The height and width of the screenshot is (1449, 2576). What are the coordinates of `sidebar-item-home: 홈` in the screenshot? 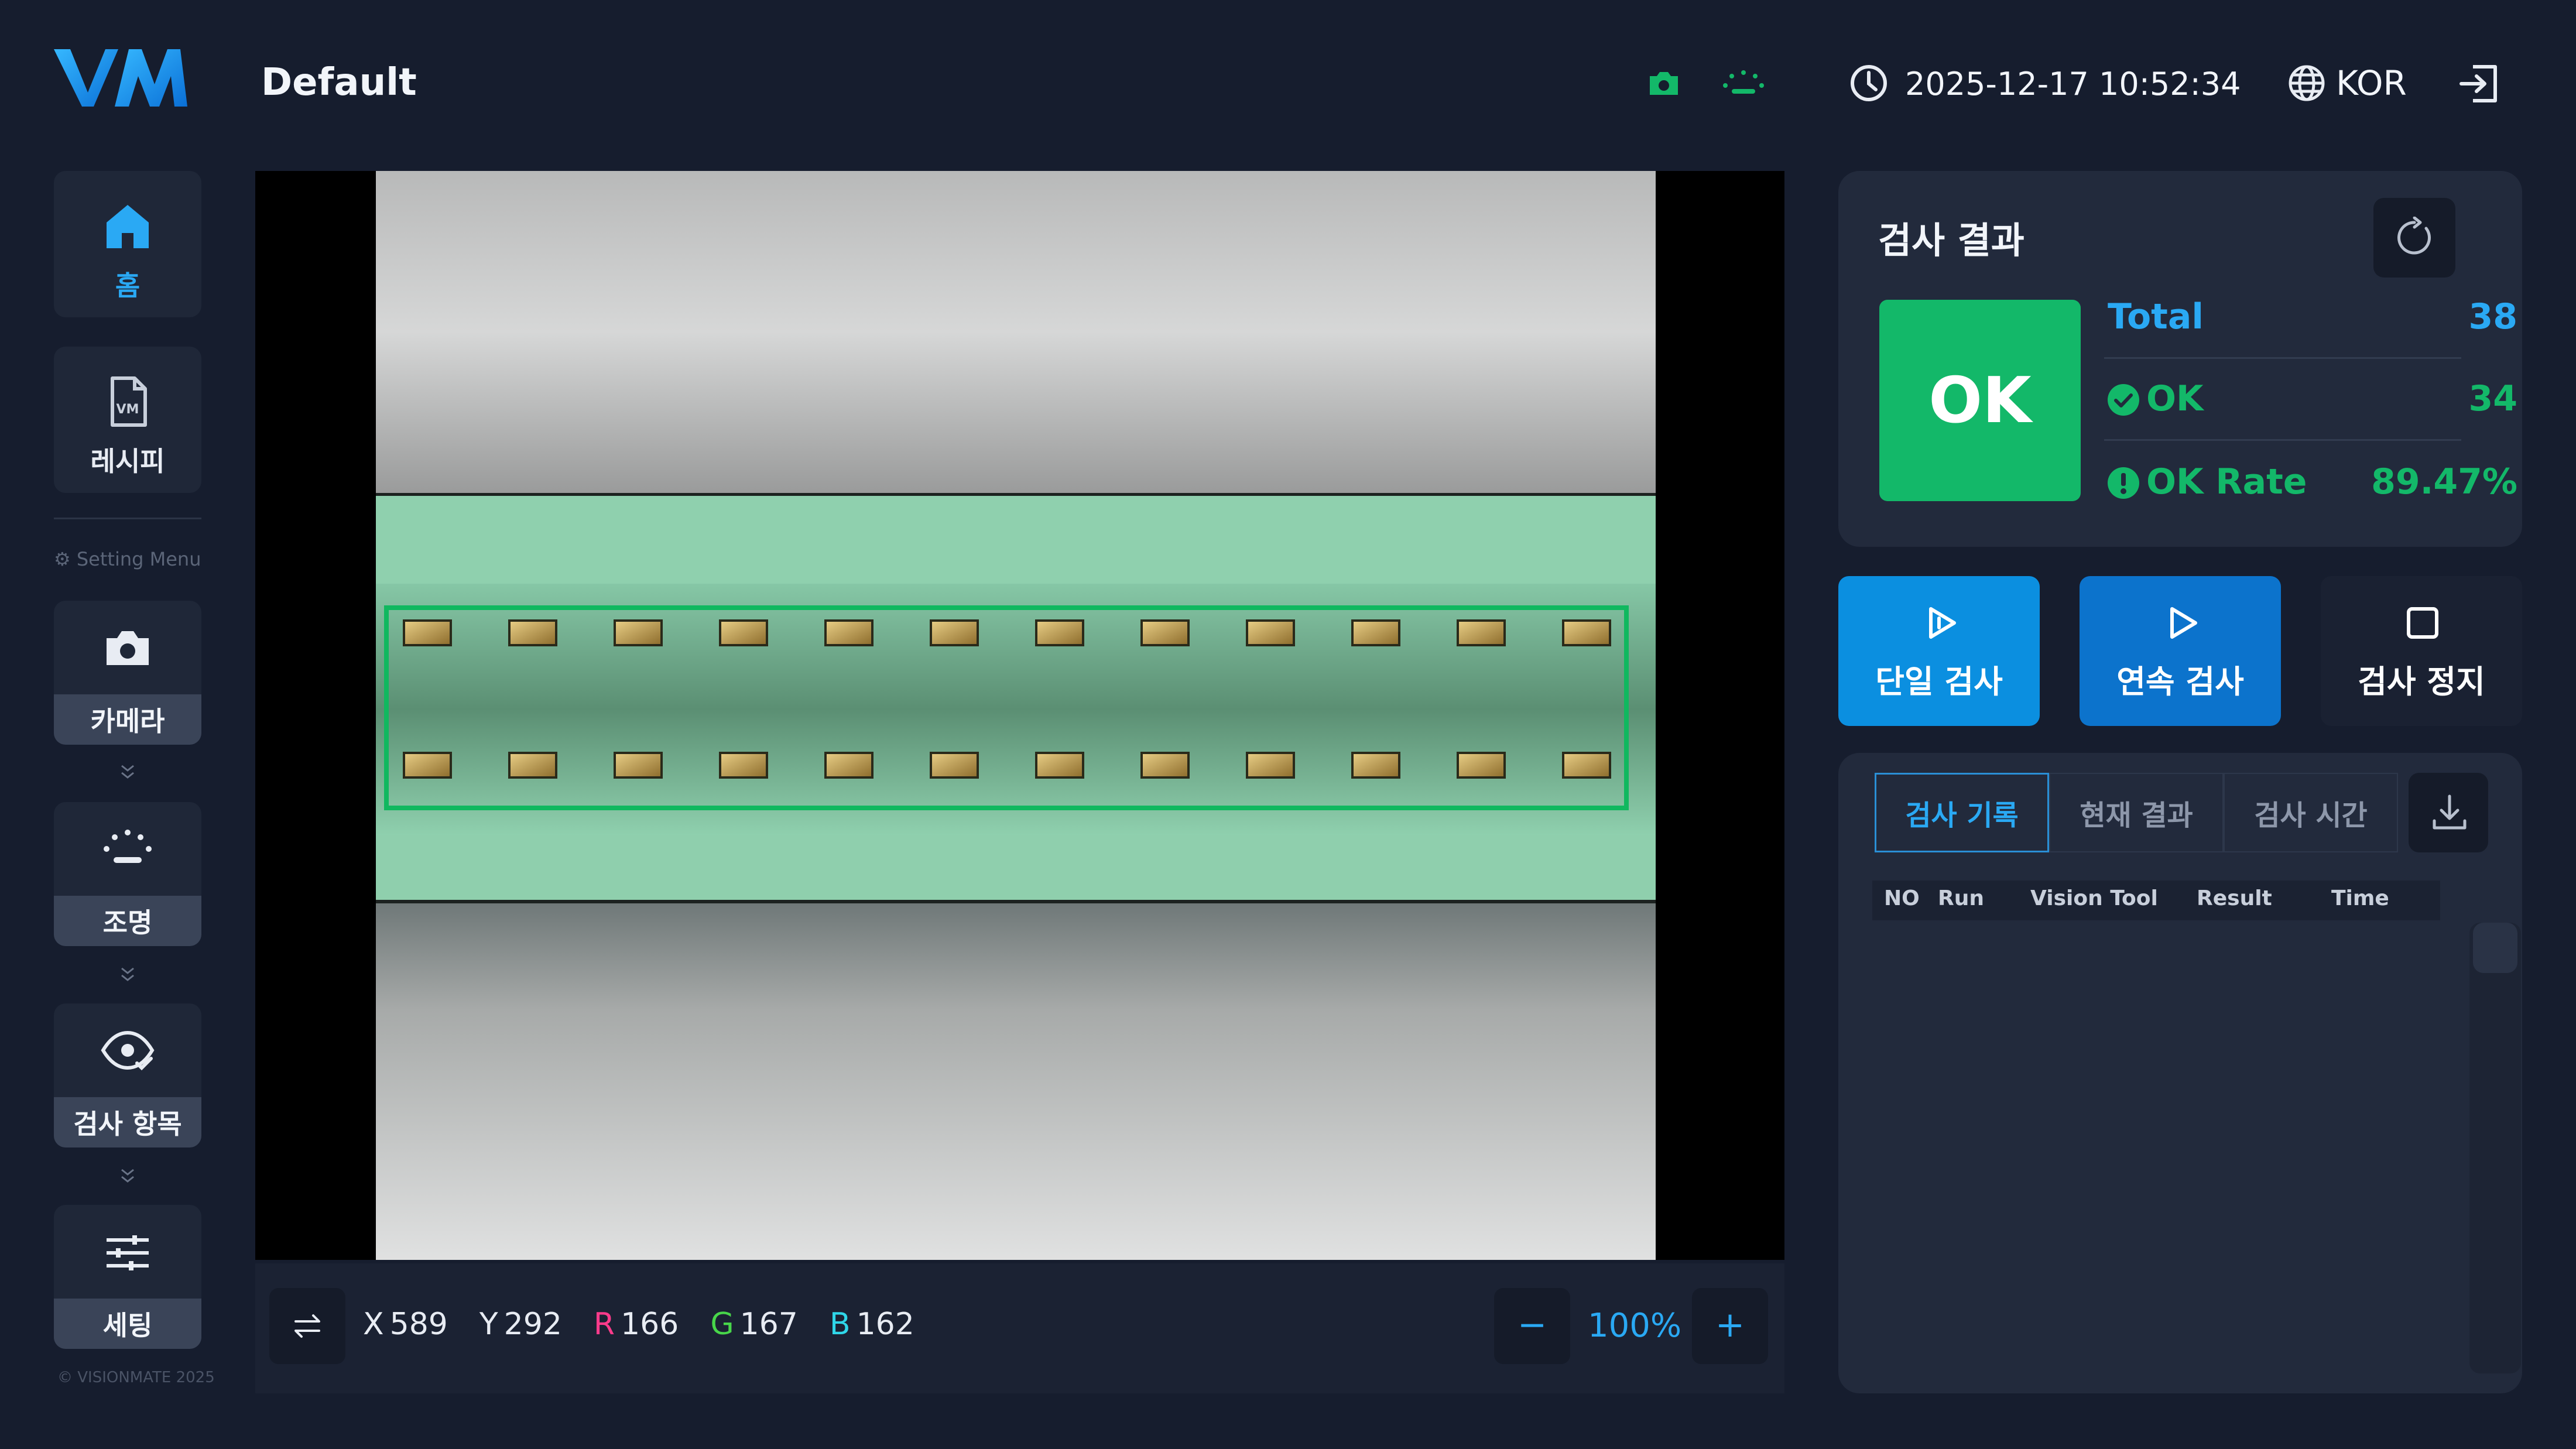 It's located at (127, 244).